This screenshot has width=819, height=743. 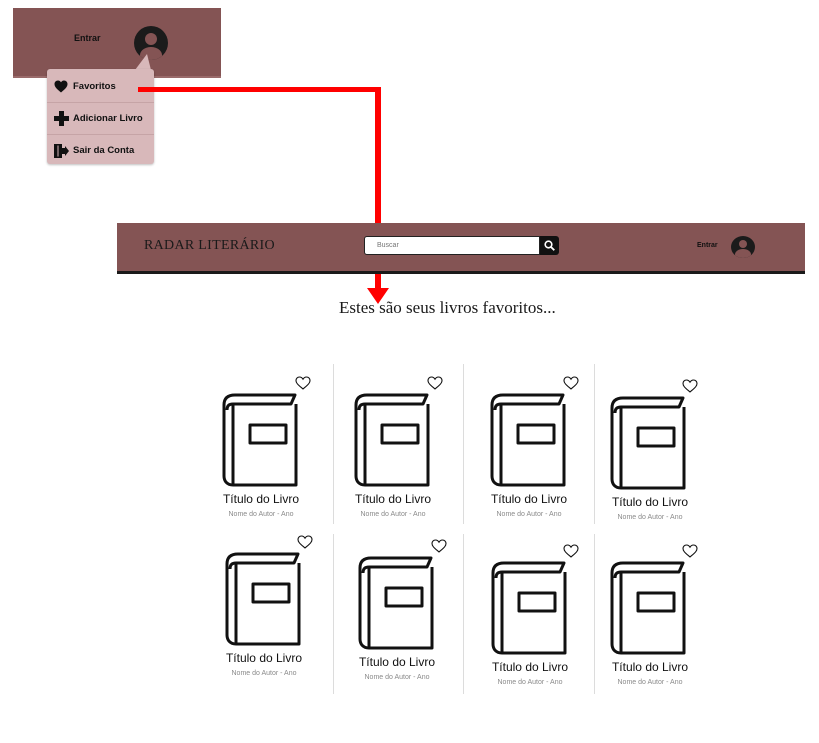 I want to click on menu-item-sair: Sair da Conta, so click(x=100, y=150).